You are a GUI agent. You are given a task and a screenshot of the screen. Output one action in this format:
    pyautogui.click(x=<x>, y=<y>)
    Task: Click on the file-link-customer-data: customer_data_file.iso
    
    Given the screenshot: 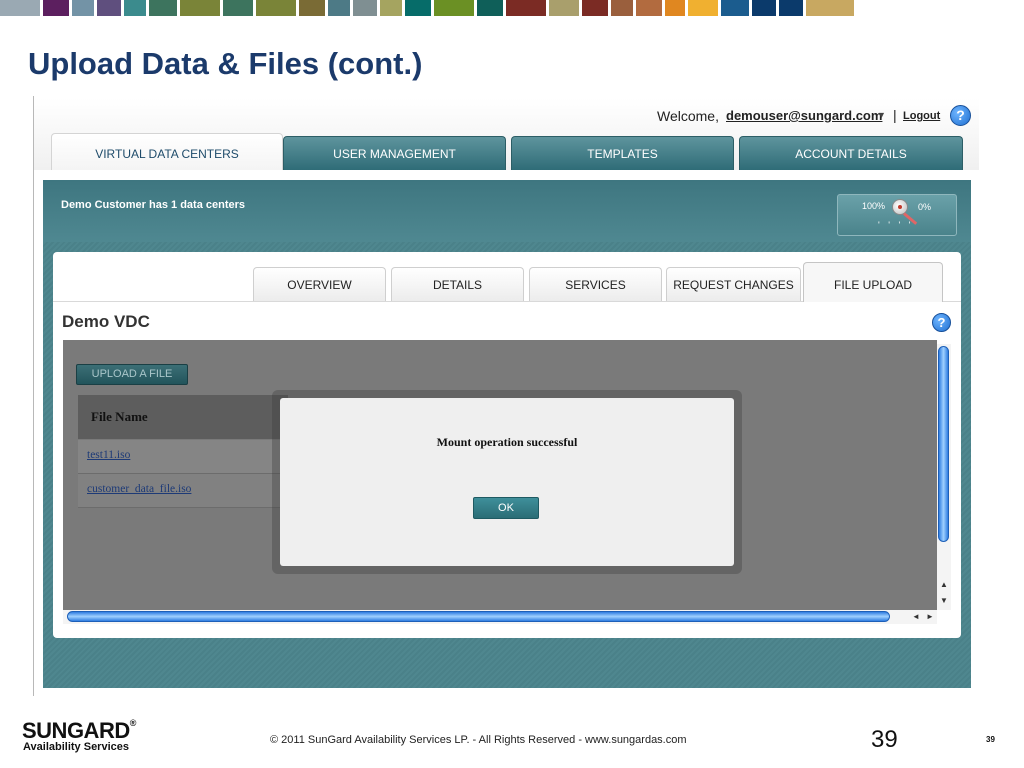 What is the action you would take?
    pyautogui.click(x=139, y=489)
    